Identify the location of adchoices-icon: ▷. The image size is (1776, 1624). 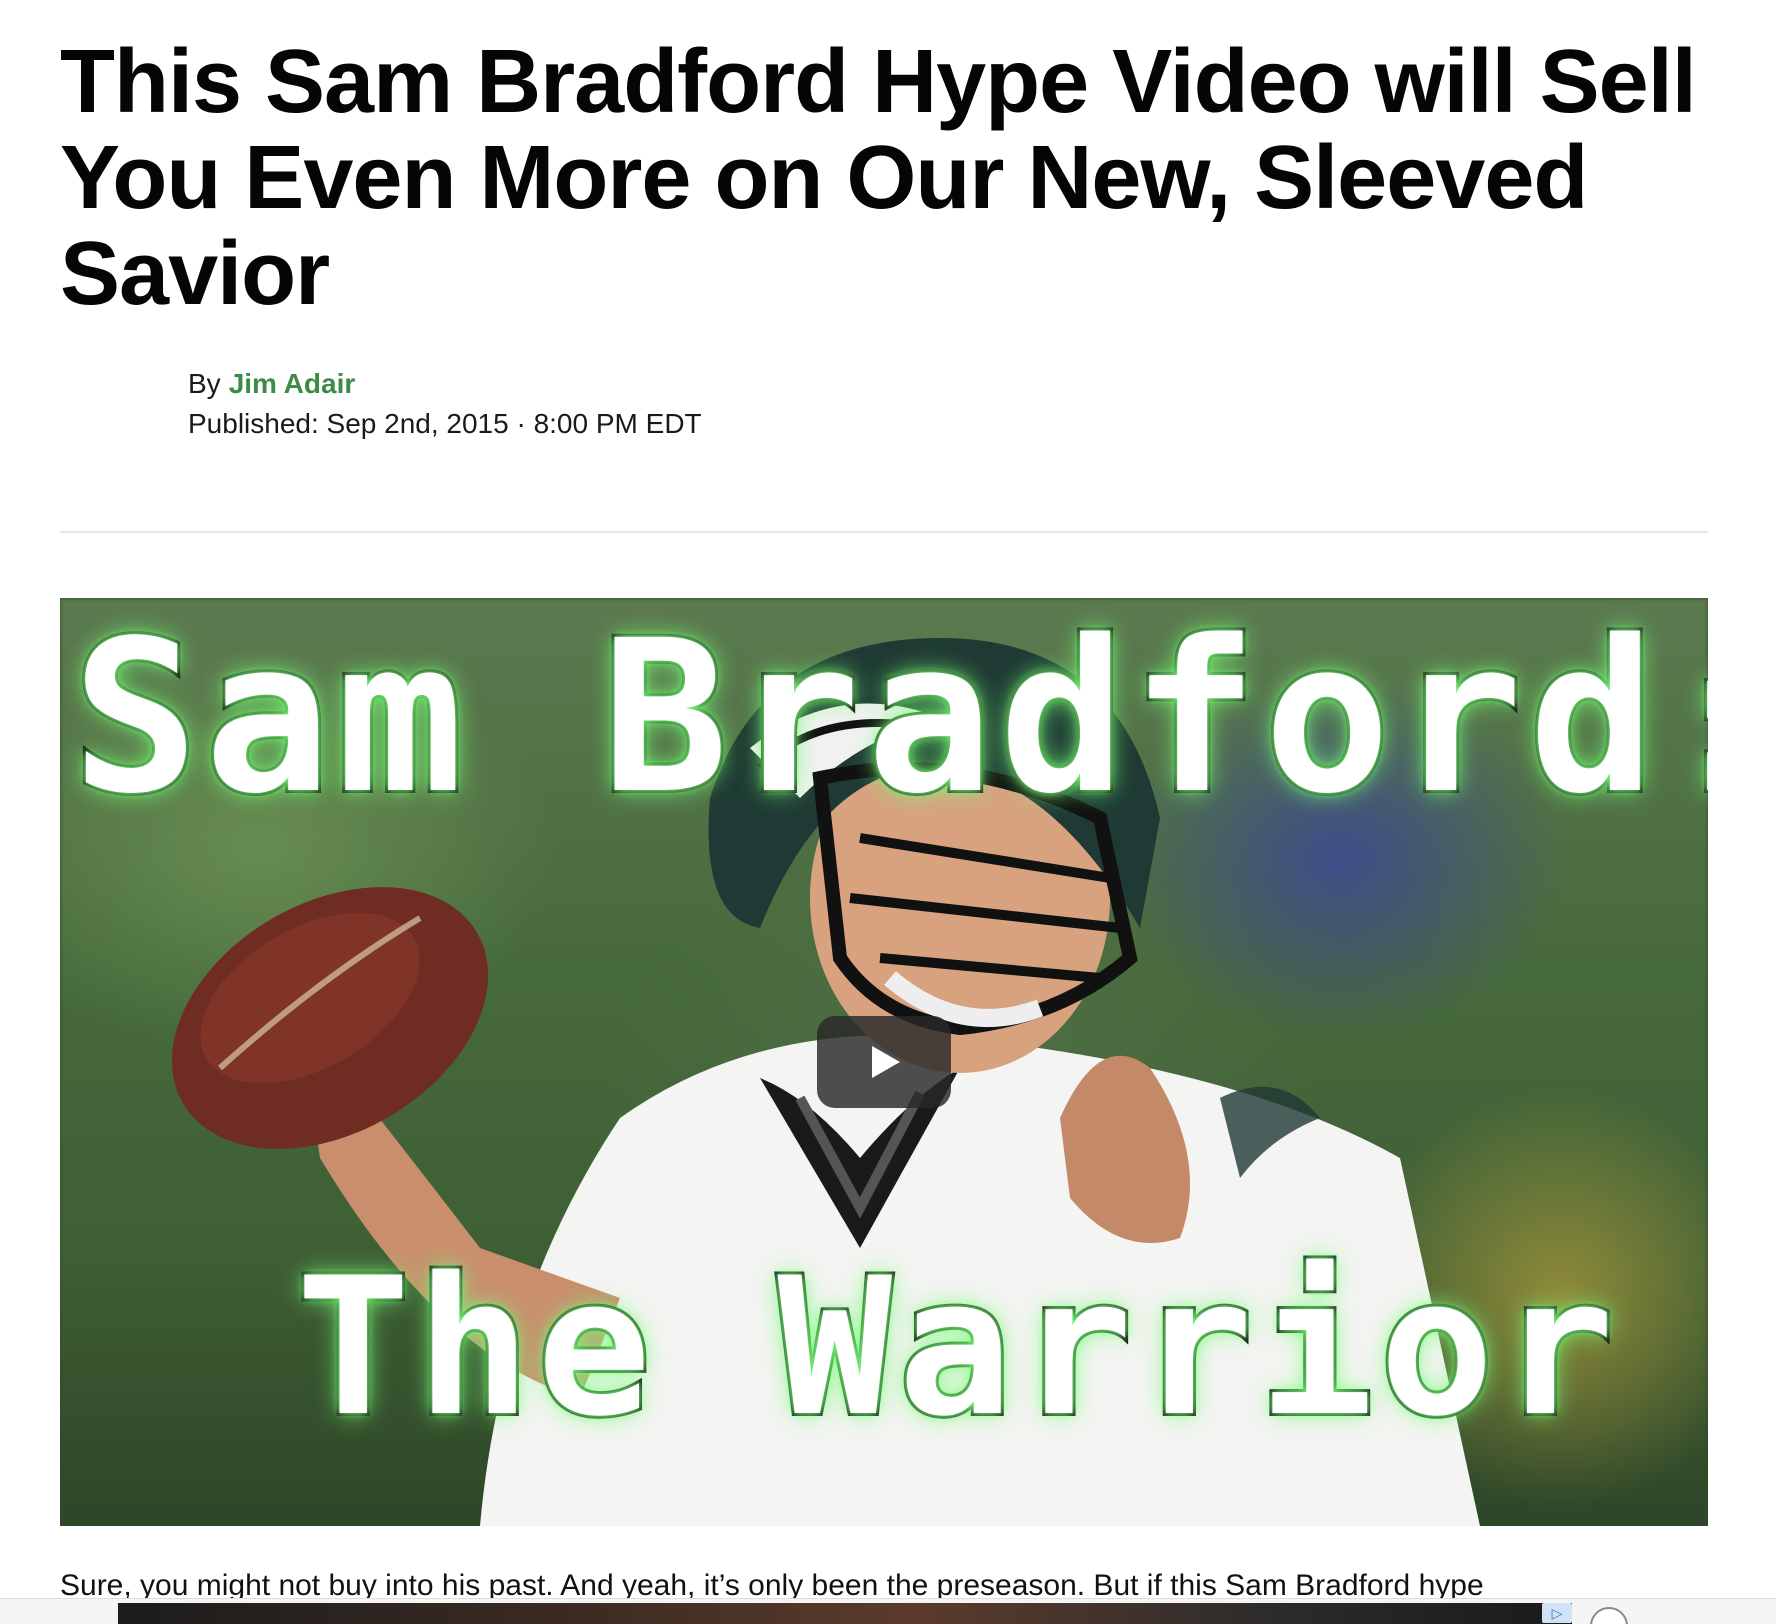
(1557, 1613).